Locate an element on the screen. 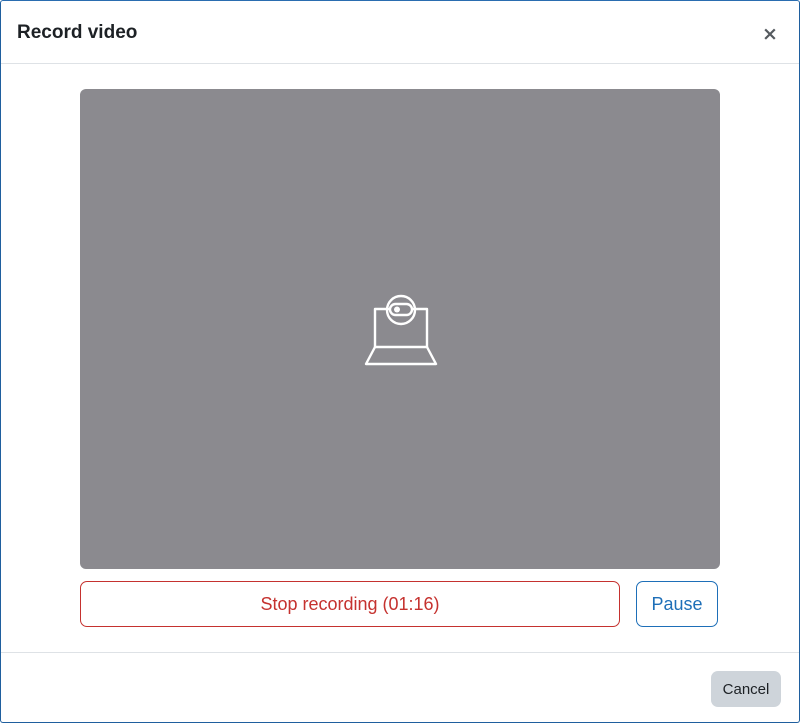 The image size is (802, 725). webcam-icon is located at coordinates (401, 330).